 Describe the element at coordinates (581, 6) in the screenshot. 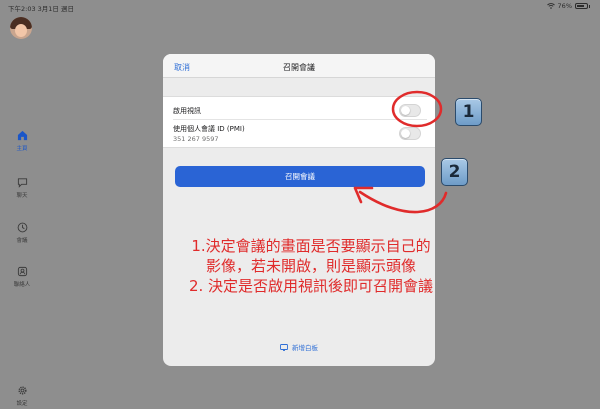

I see `battery-icon` at that location.